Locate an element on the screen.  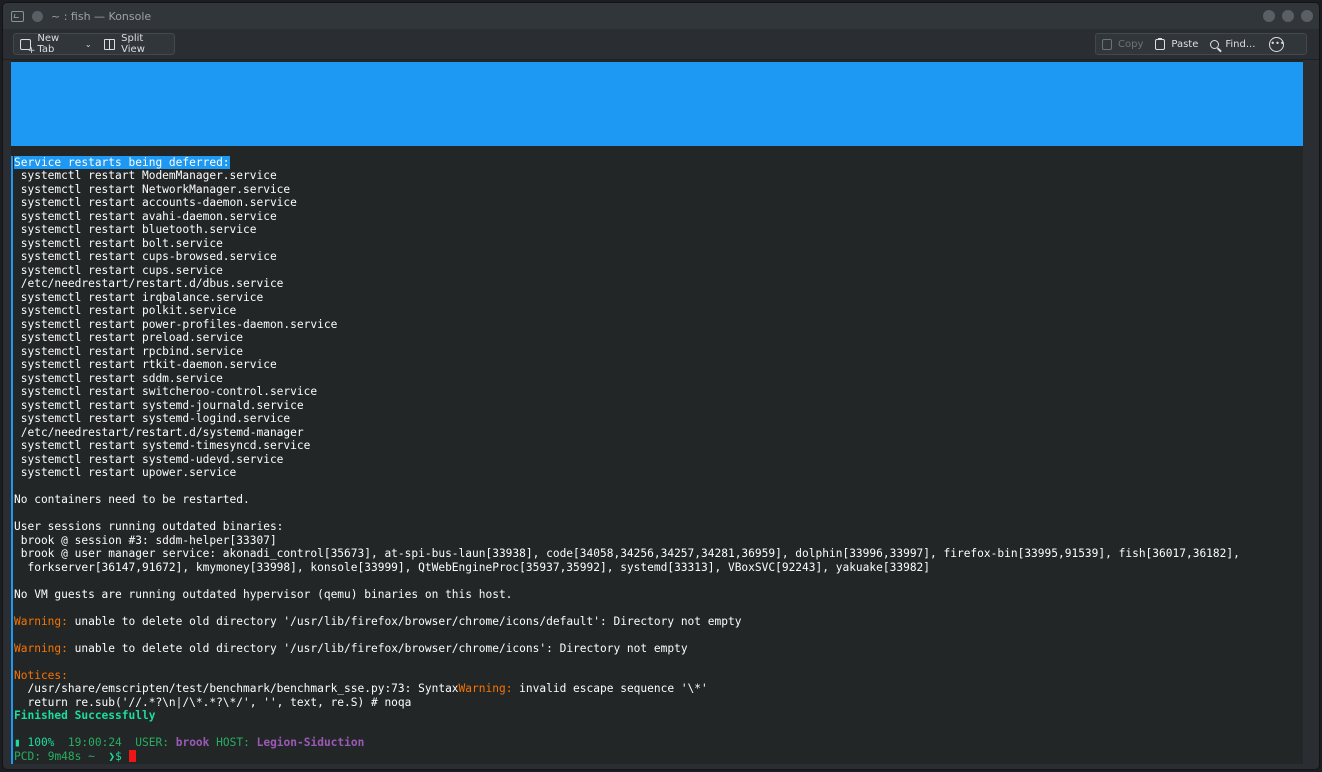
more-icon: ••• is located at coordinates (1277, 44).